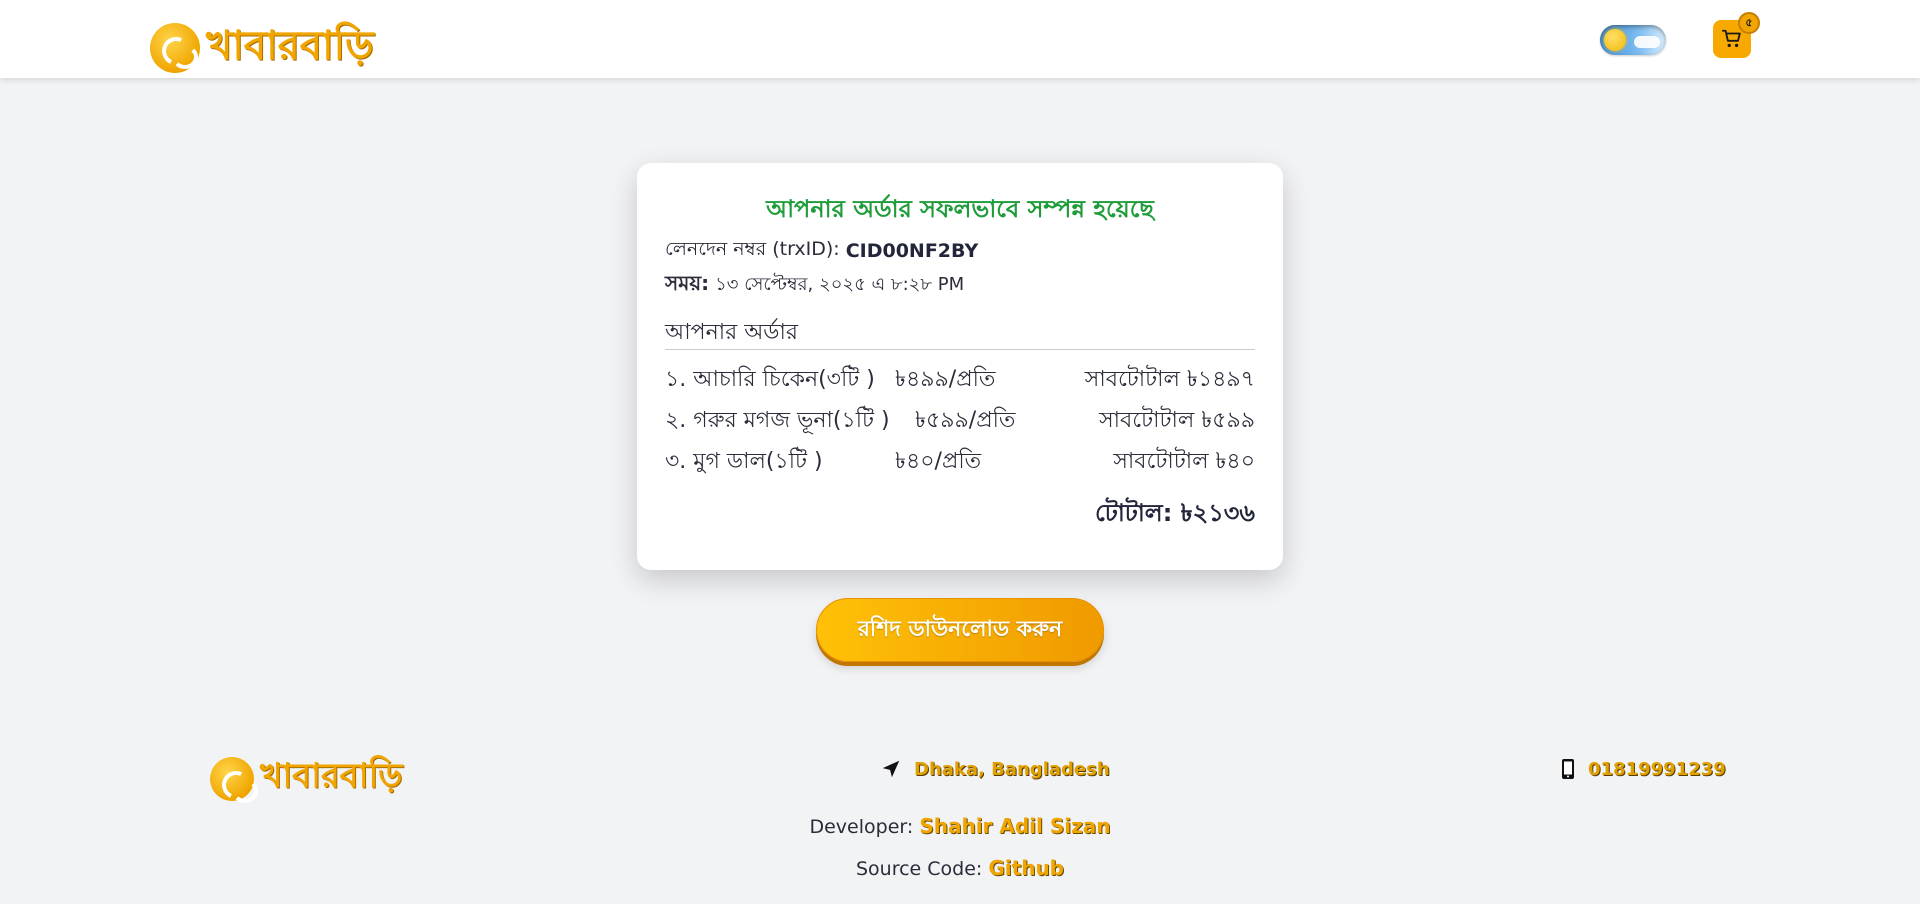  Describe the element at coordinates (960, 349) in the screenshot. I see `divider` at that location.